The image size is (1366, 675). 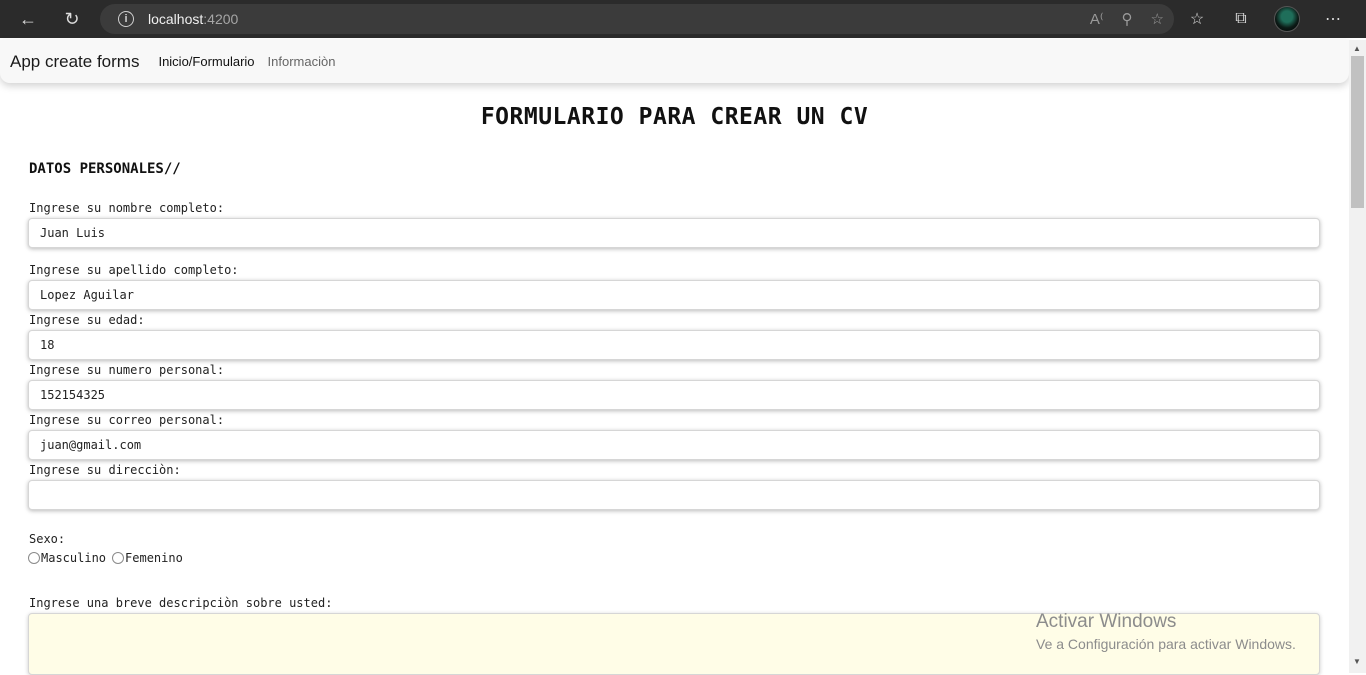 What do you see at coordinates (105, 169) in the screenshot?
I see `section-title: DATOS PERSONALES//` at bounding box center [105, 169].